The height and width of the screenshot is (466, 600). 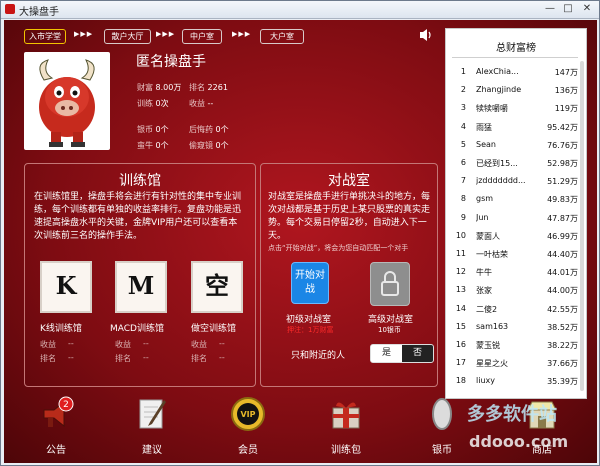 I want to click on member-label: 会员, so click(x=248, y=448).